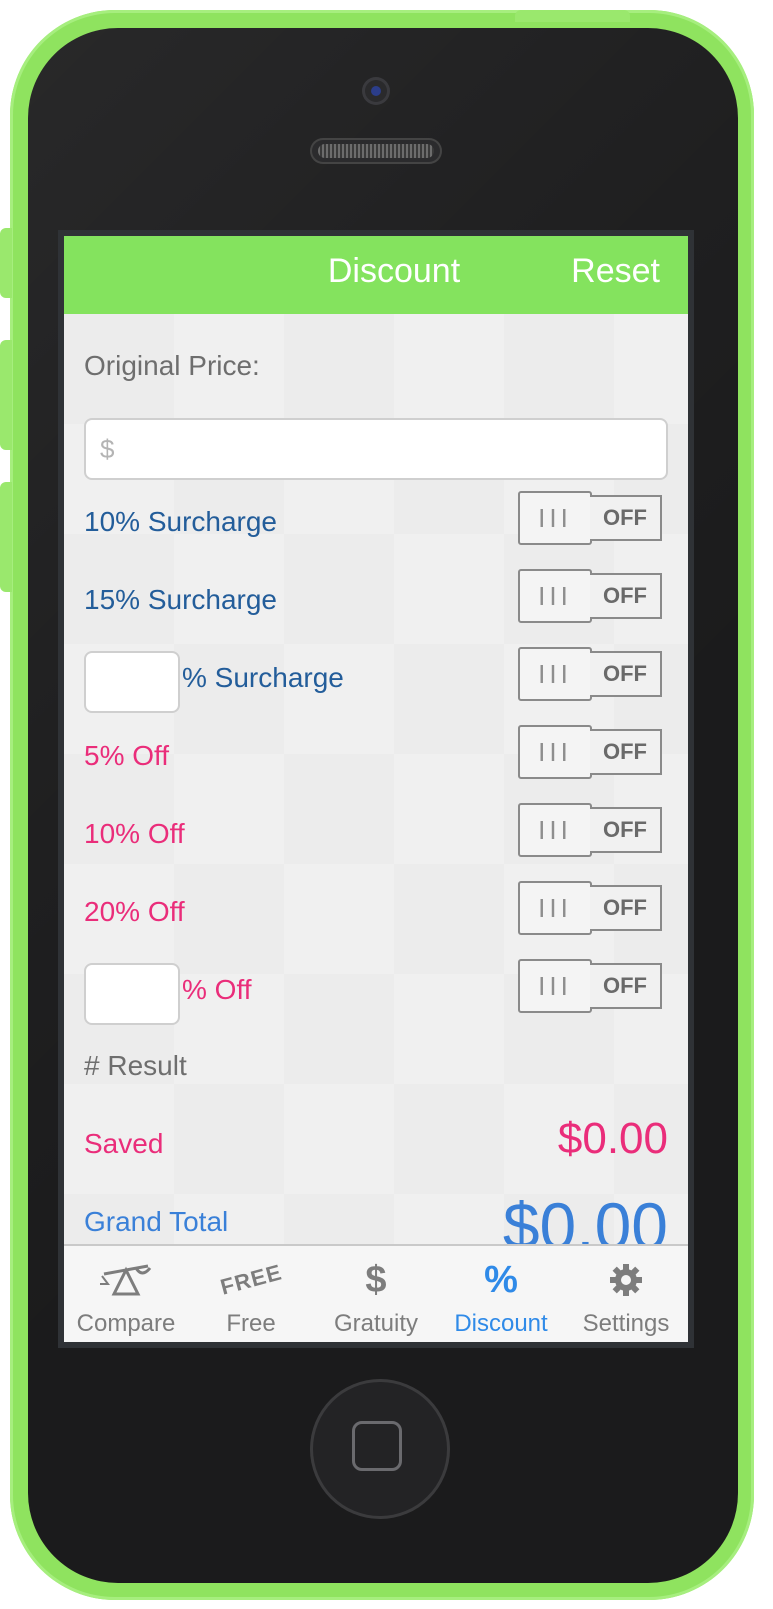 The width and height of the screenshot is (773, 1609). Describe the element at coordinates (172, 365) in the screenshot. I see `original-price-label: Original Price:` at that location.